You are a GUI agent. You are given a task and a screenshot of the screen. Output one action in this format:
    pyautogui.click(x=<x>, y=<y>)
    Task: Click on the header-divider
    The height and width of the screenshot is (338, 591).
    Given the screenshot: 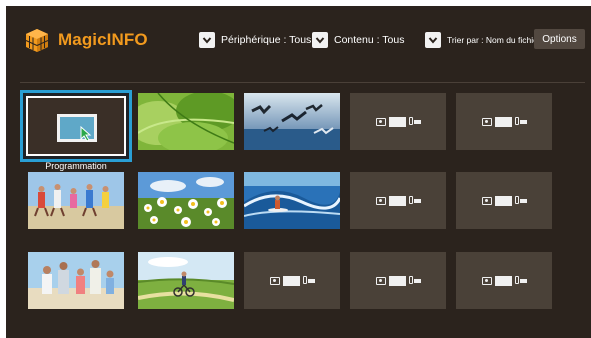 What is the action you would take?
    pyautogui.click(x=302, y=82)
    